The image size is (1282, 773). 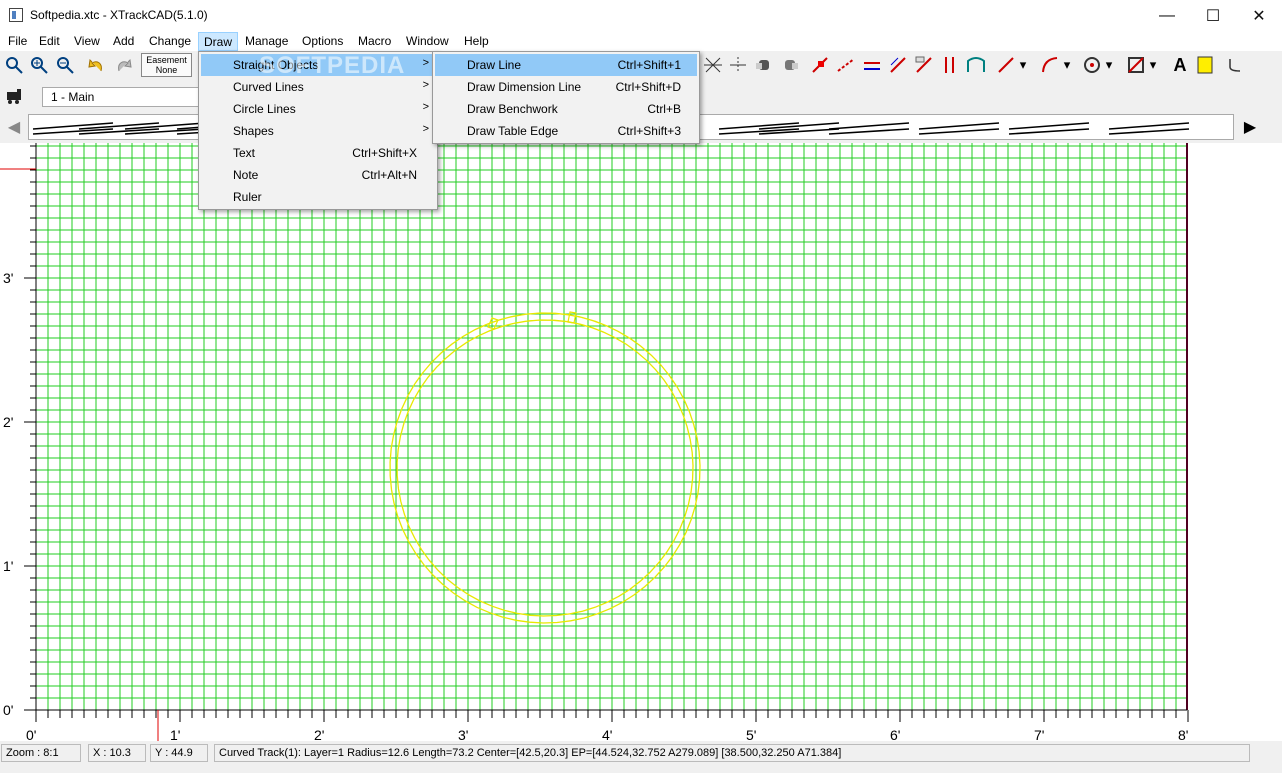 What do you see at coordinates (976, 65) in the screenshot?
I see `tunnel-icon` at bounding box center [976, 65].